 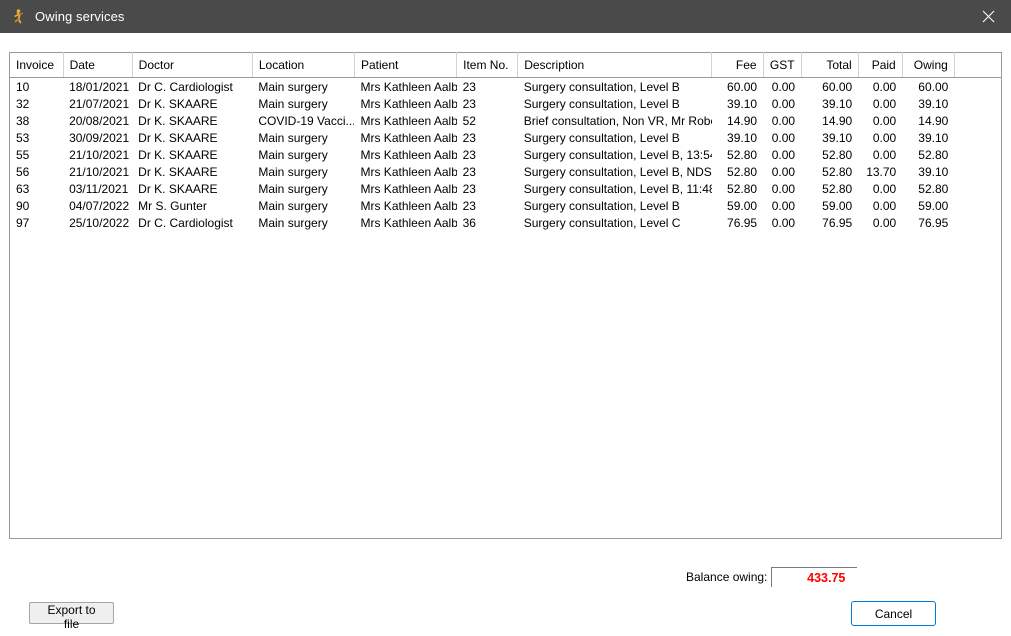 I want to click on cell-owing: 60.00, so click(x=933, y=86).